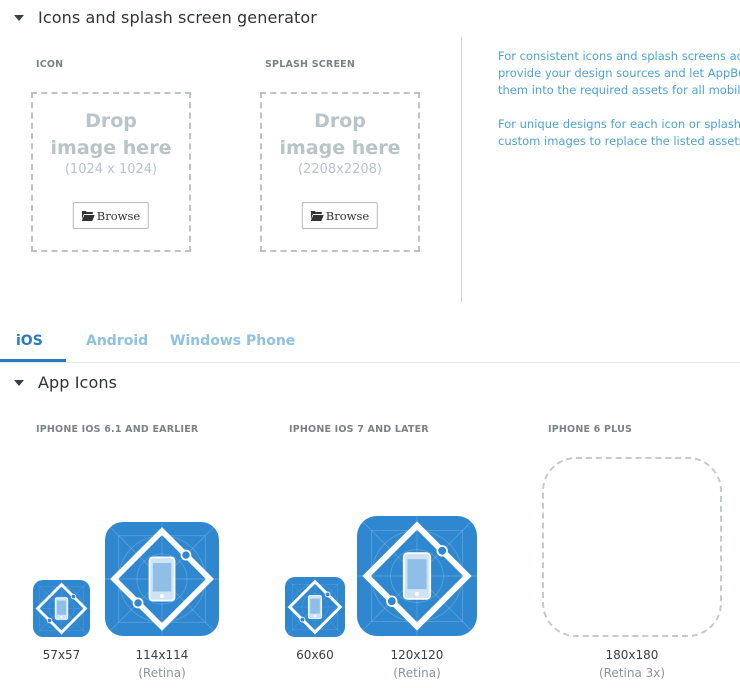 Image resolution: width=740 pixels, height=688 pixels. I want to click on icon-dropzone: Drop image here (1024 x 1024) Browse, so click(111, 172).